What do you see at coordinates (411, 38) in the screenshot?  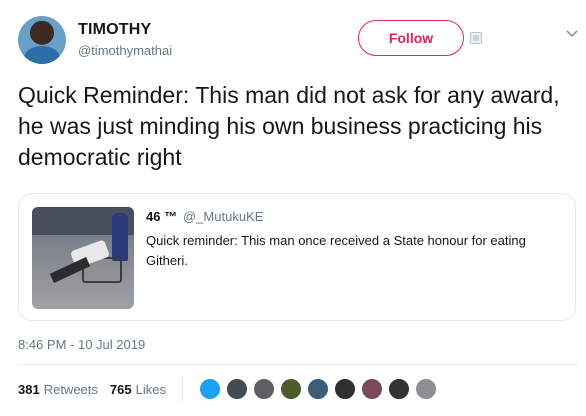 I see `follow-button: Follow` at bounding box center [411, 38].